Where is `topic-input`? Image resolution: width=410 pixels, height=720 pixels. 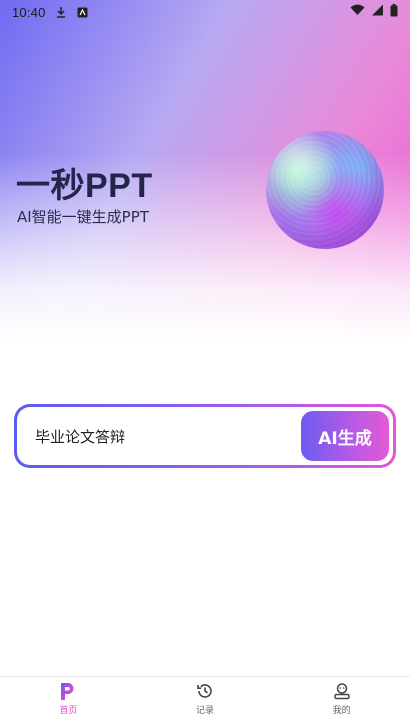 topic-input is located at coordinates (168, 436).